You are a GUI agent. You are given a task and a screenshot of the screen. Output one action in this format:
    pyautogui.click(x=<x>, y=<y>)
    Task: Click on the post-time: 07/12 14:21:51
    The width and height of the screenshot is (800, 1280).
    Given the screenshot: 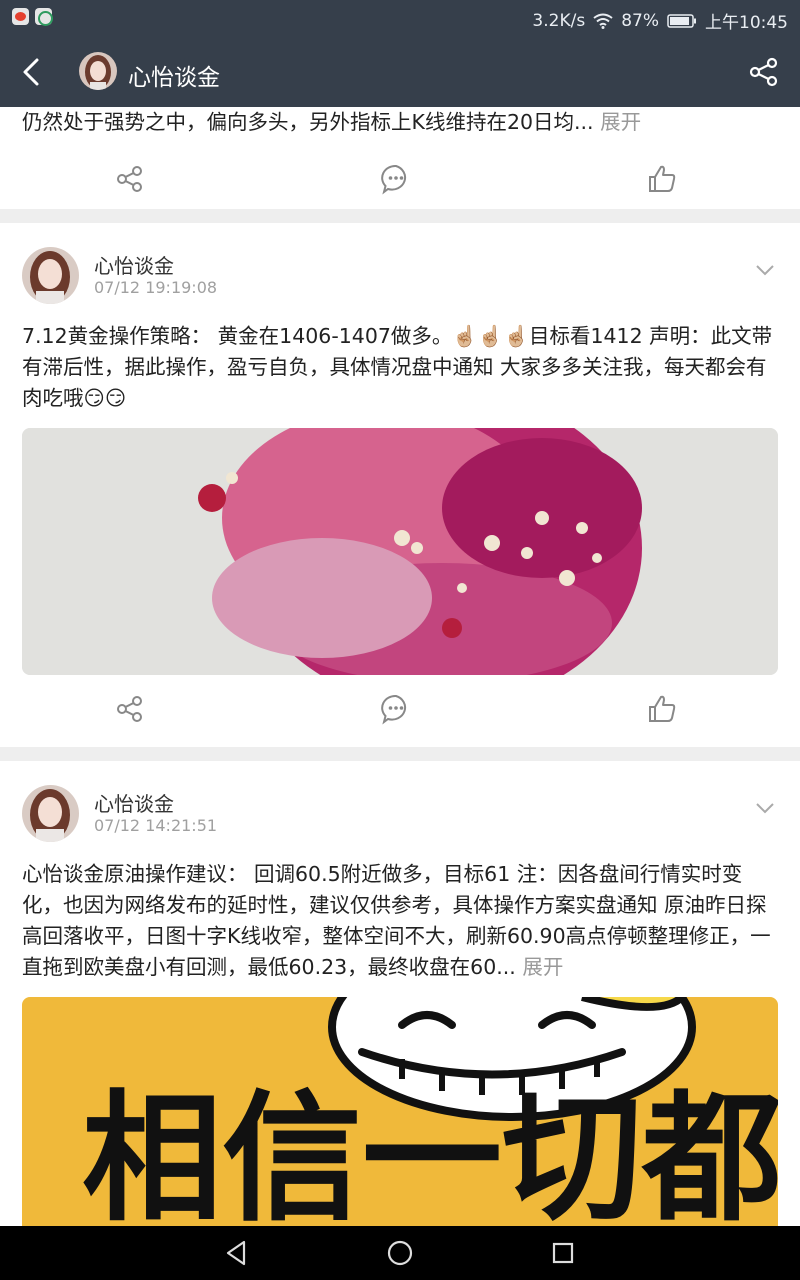 What is the action you would take?
    pyautogui.click(x=156, y=825)
    